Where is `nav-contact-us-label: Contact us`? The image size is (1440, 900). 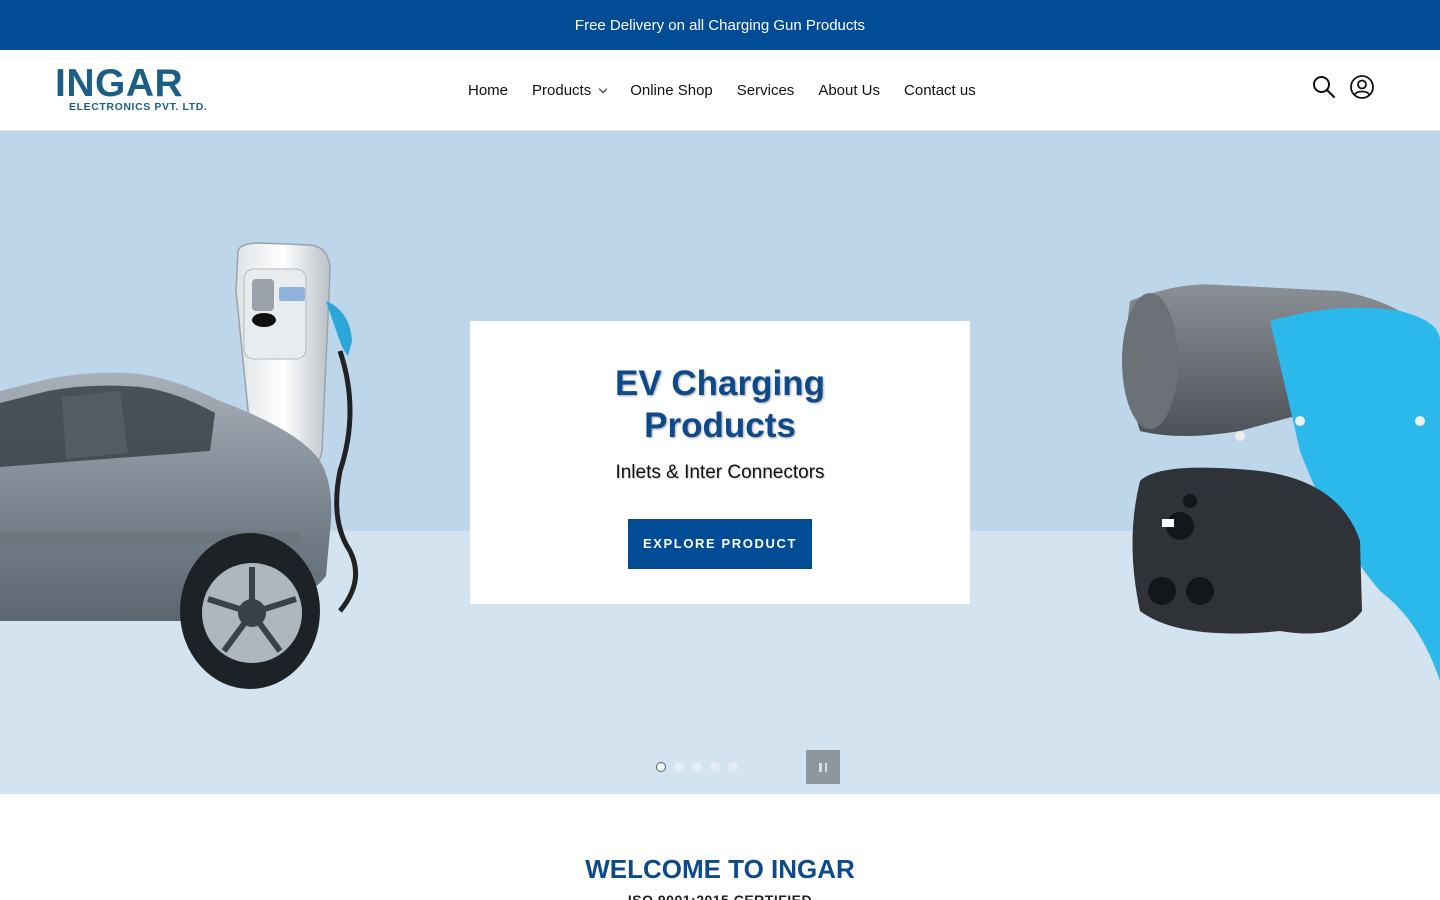
nav-contact-us-label: Contact us is located at coordinates (940, 90).